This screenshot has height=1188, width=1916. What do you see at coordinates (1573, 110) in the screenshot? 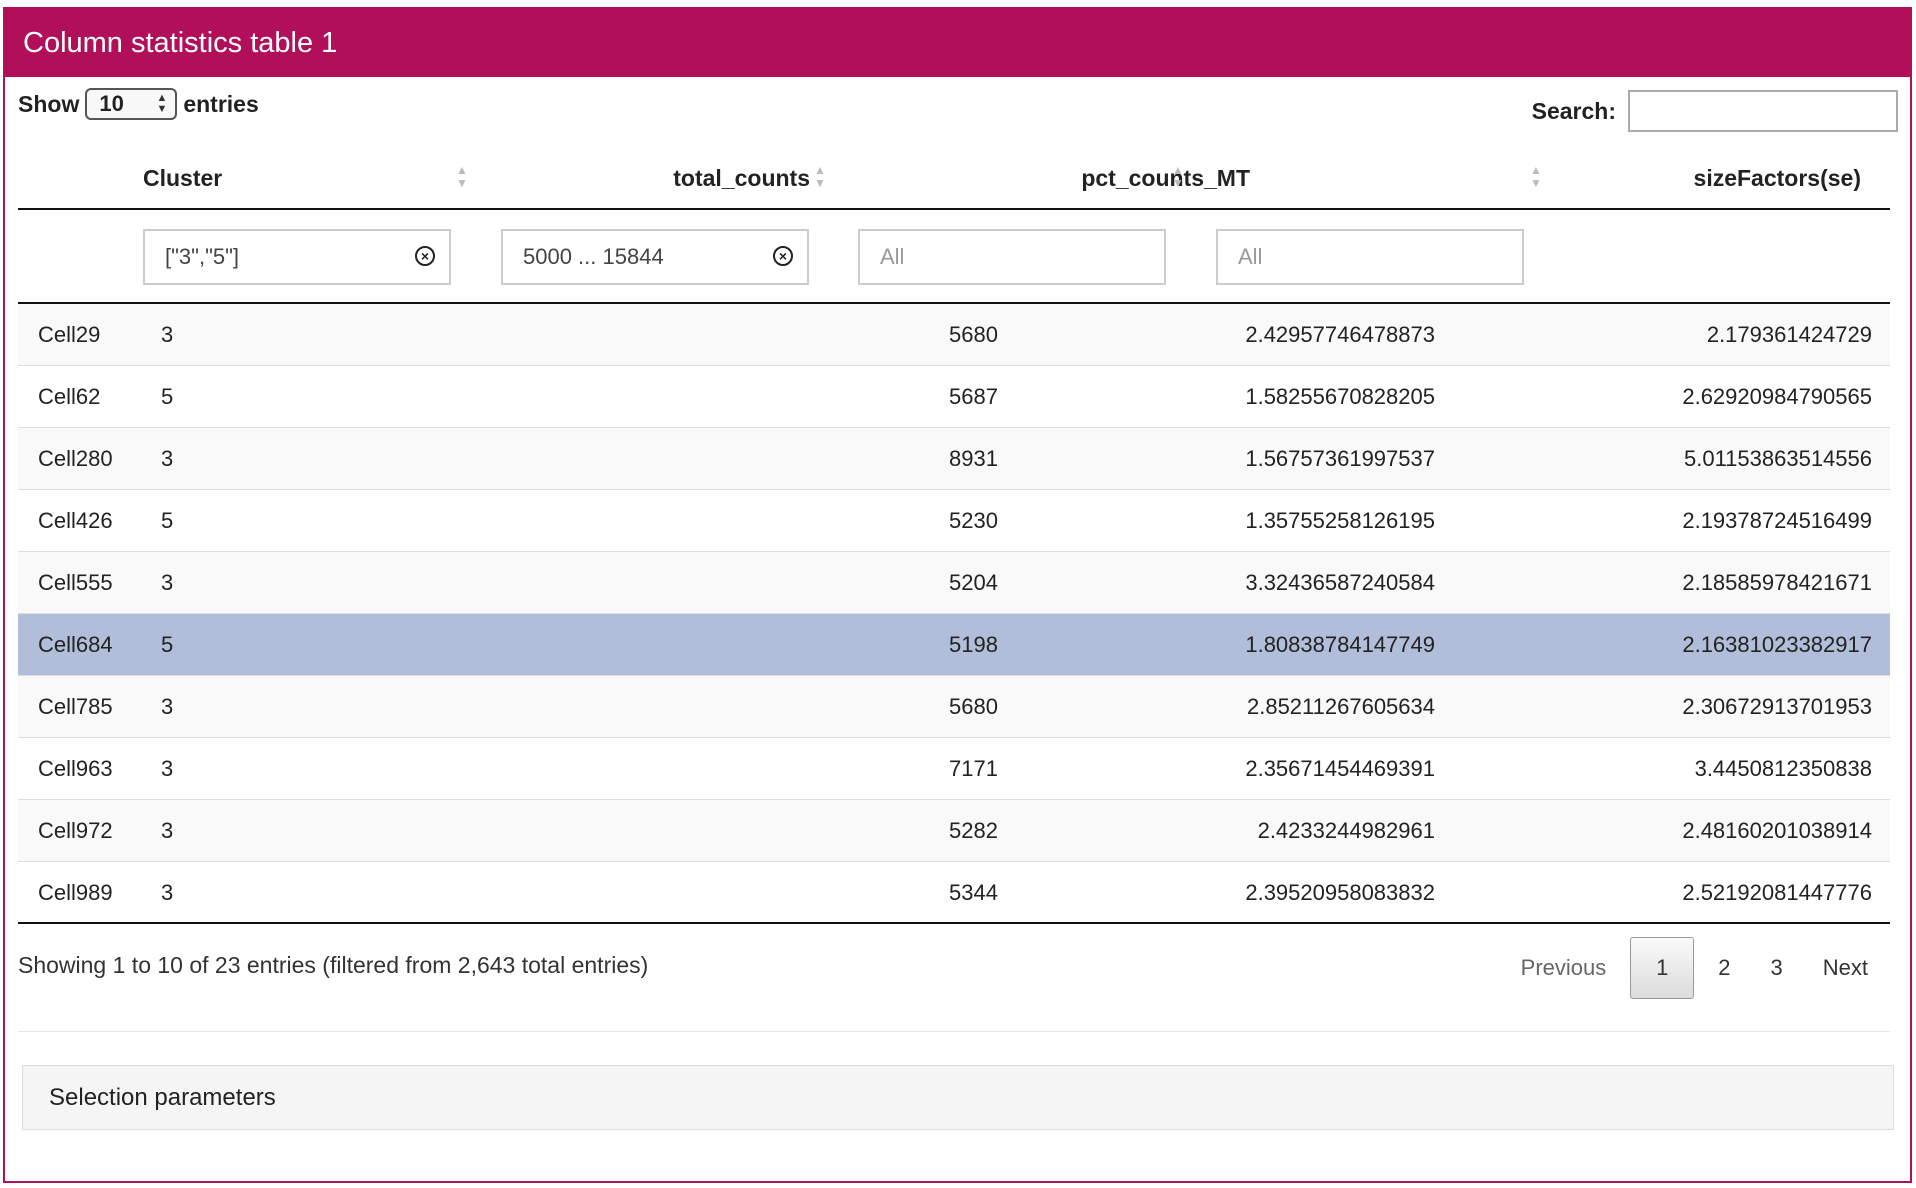
I see `search-label: Search:` at bounding box center [1573, 110].